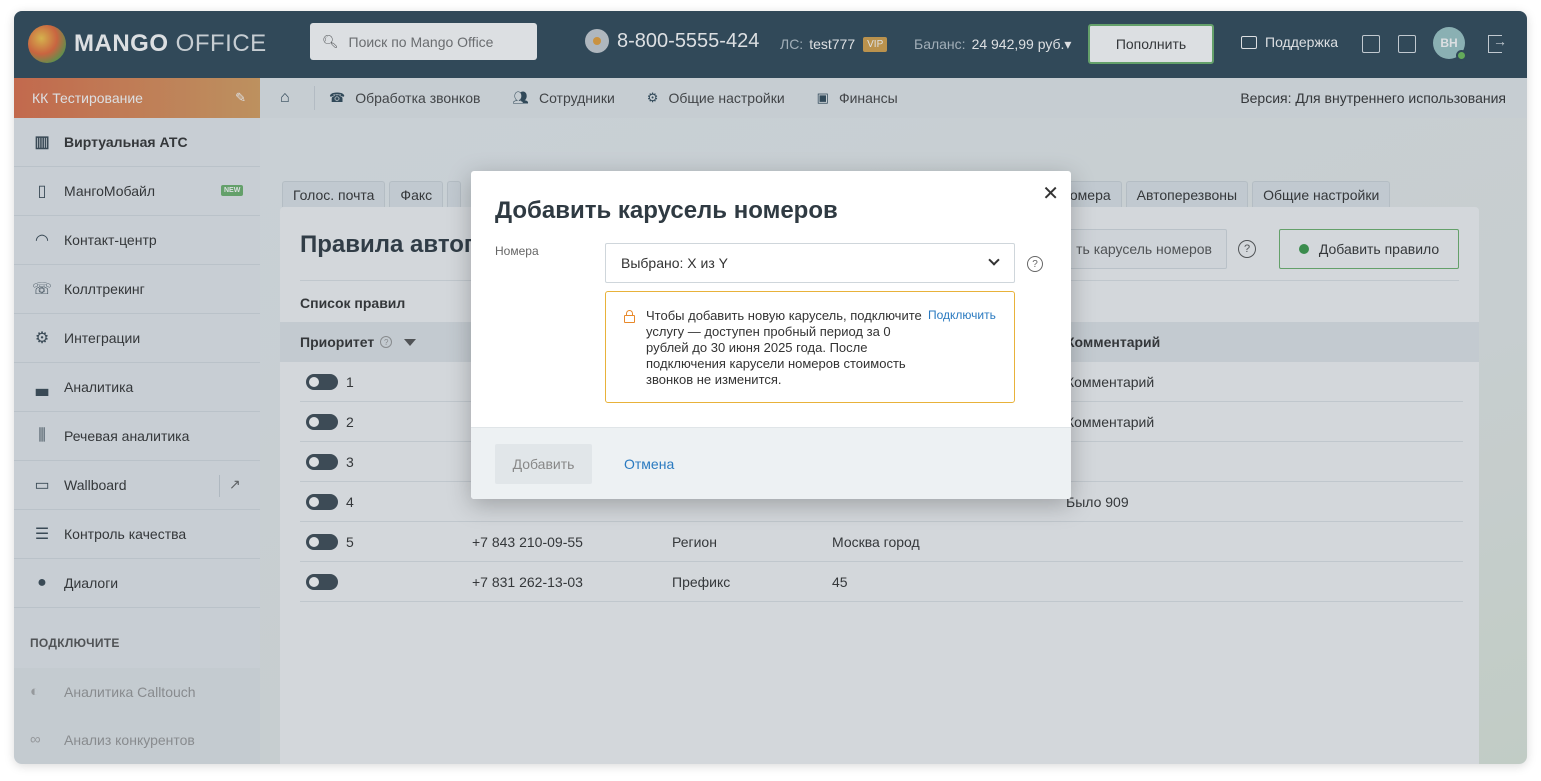 The image size is (1541, 781). I want to click on numbers-label: Номера, so click(517, 251).